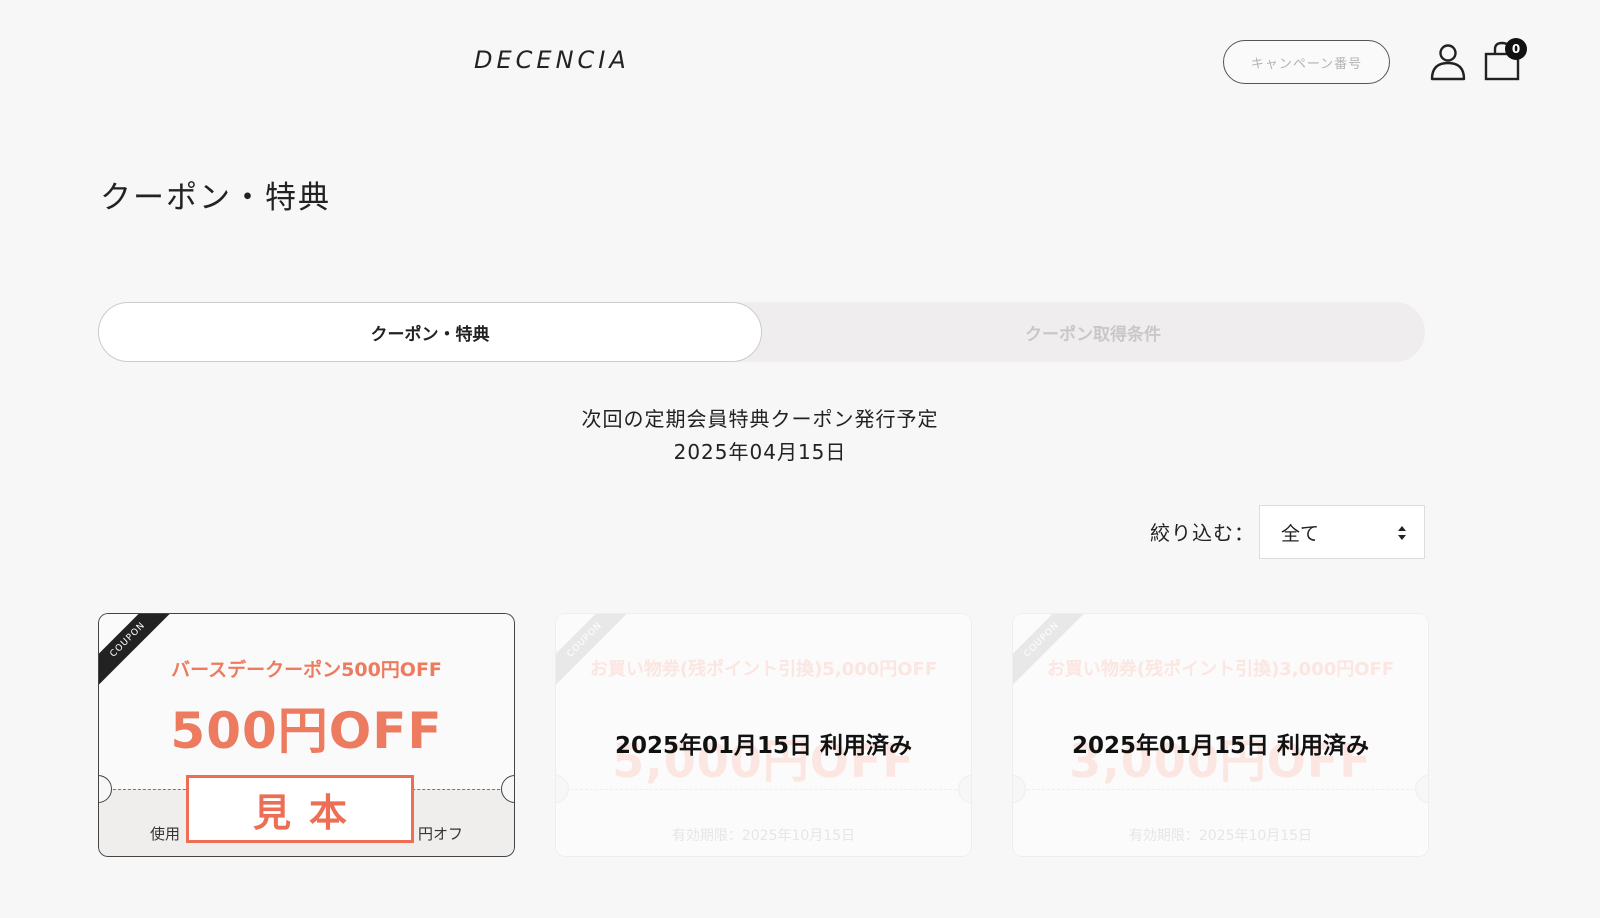 The height and width of the screenshot is (918, 1600). I want to click on page-title: クーポン・特典, so click(215, 198).